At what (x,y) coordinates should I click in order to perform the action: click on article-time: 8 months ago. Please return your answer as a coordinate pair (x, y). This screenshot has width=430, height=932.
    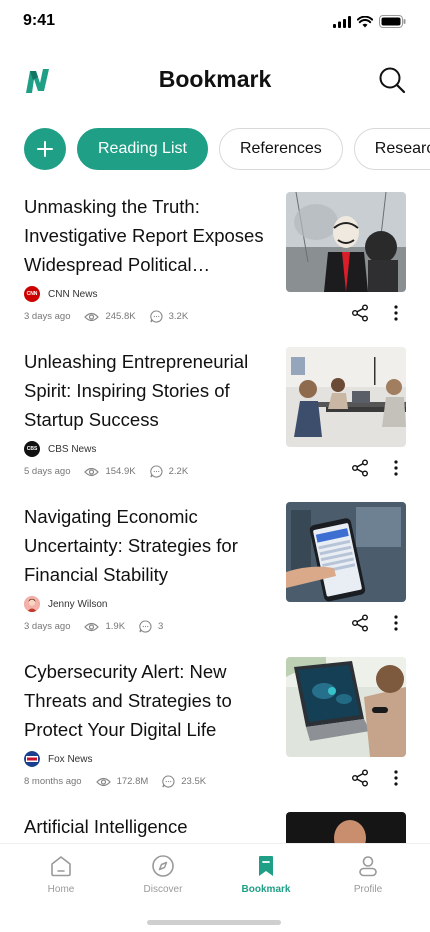
    Looking at the image, I should click on (53, 781).